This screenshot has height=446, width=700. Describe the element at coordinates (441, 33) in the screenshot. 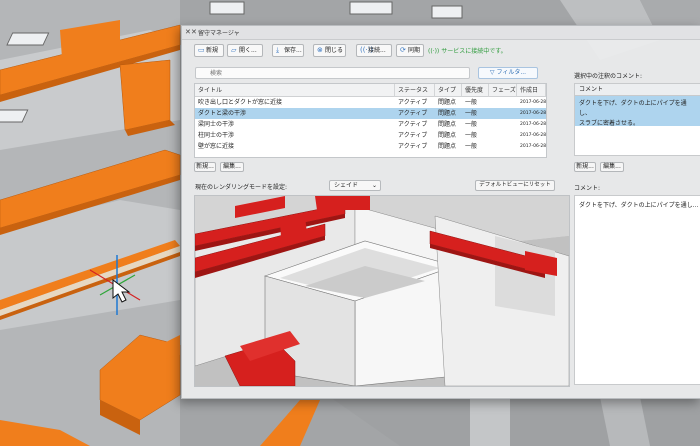

I see `title-bar: ✕ ✕ 留守マネージャ` at that location.